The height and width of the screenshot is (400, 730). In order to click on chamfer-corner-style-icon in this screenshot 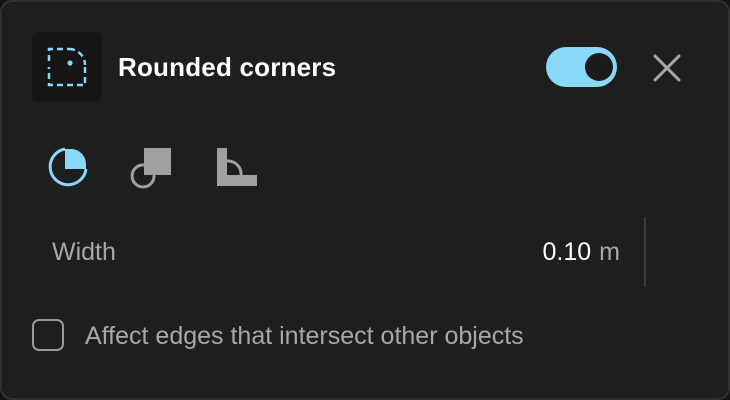, I will do `click(150, 168)`.